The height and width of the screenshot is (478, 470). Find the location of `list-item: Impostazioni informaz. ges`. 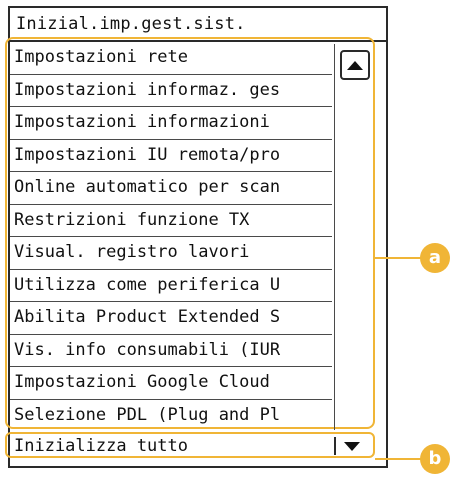

list-item: Impostazioni informaz. ges is located at coordinates (171, 91).